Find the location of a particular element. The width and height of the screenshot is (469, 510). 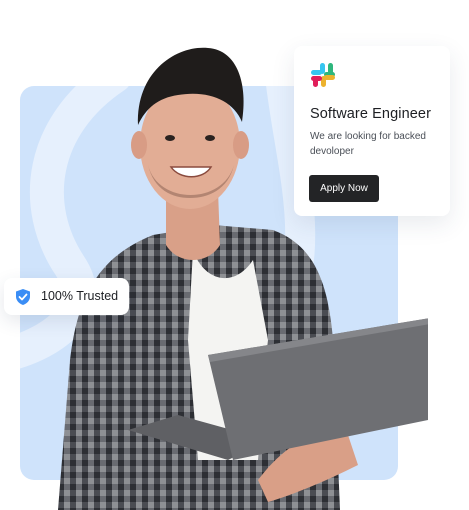

apply-now-button: Apply Now is located at coordinates (344, 188).